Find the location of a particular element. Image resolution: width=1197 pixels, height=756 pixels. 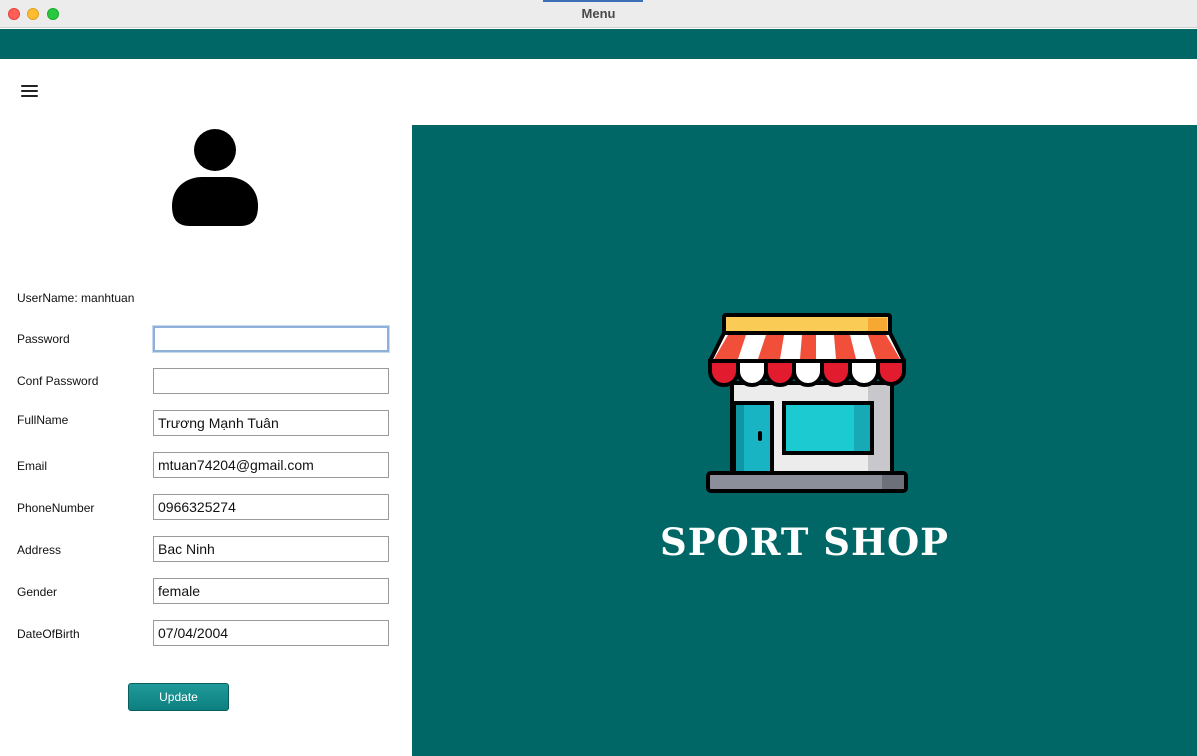

confirm-password-label: Conf Password is located at coordinates (58, 381).